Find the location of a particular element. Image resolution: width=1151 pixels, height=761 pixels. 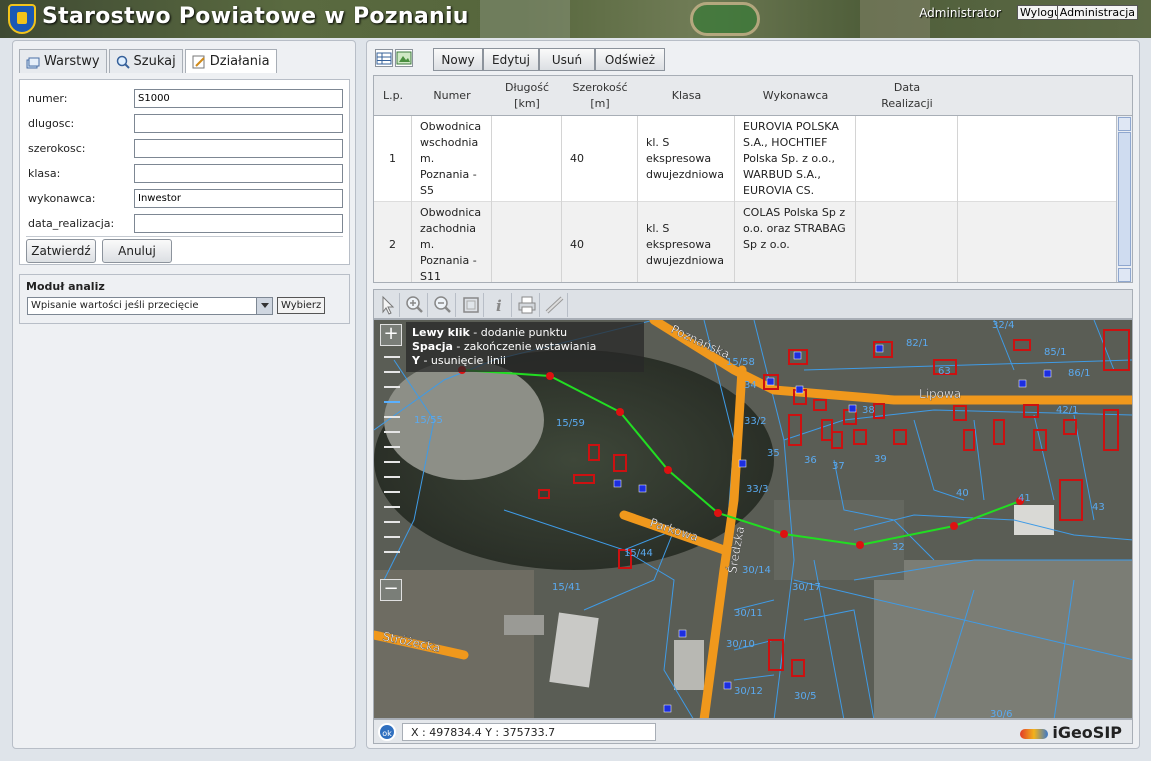

parcel-label: 30/5 is located at coordinates (805, 696).